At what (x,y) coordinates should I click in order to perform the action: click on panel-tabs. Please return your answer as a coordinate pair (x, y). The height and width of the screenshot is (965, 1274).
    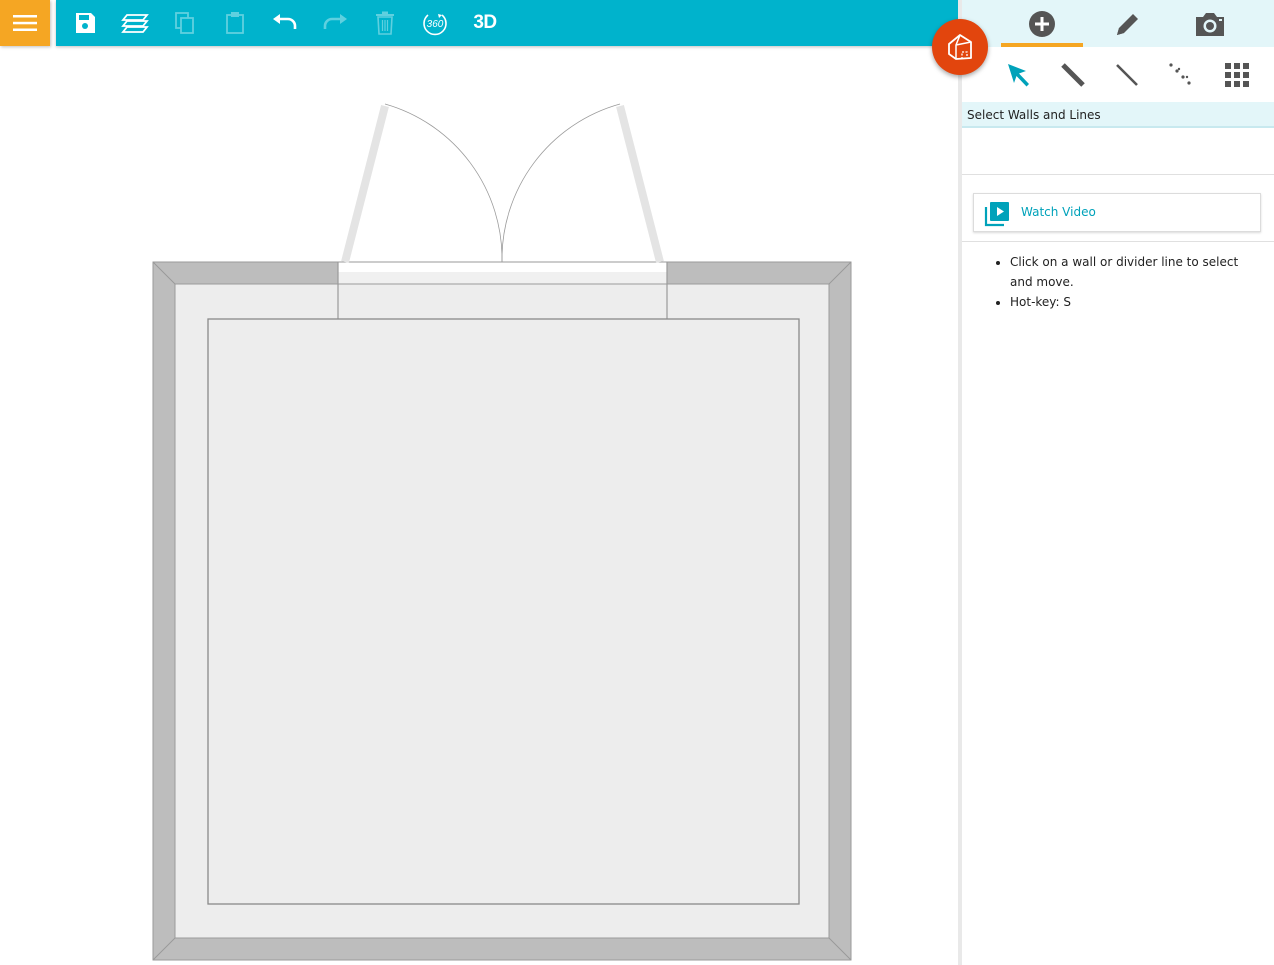
    Looking at the image, I should click on (1118, 23).